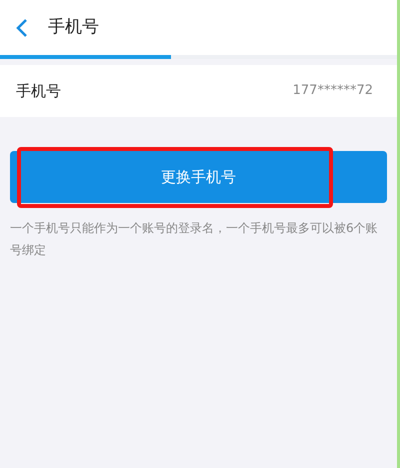  Describe the element at coordinates (333, 91) in the screenshot. I see `phone-number: 177******72` at that location.